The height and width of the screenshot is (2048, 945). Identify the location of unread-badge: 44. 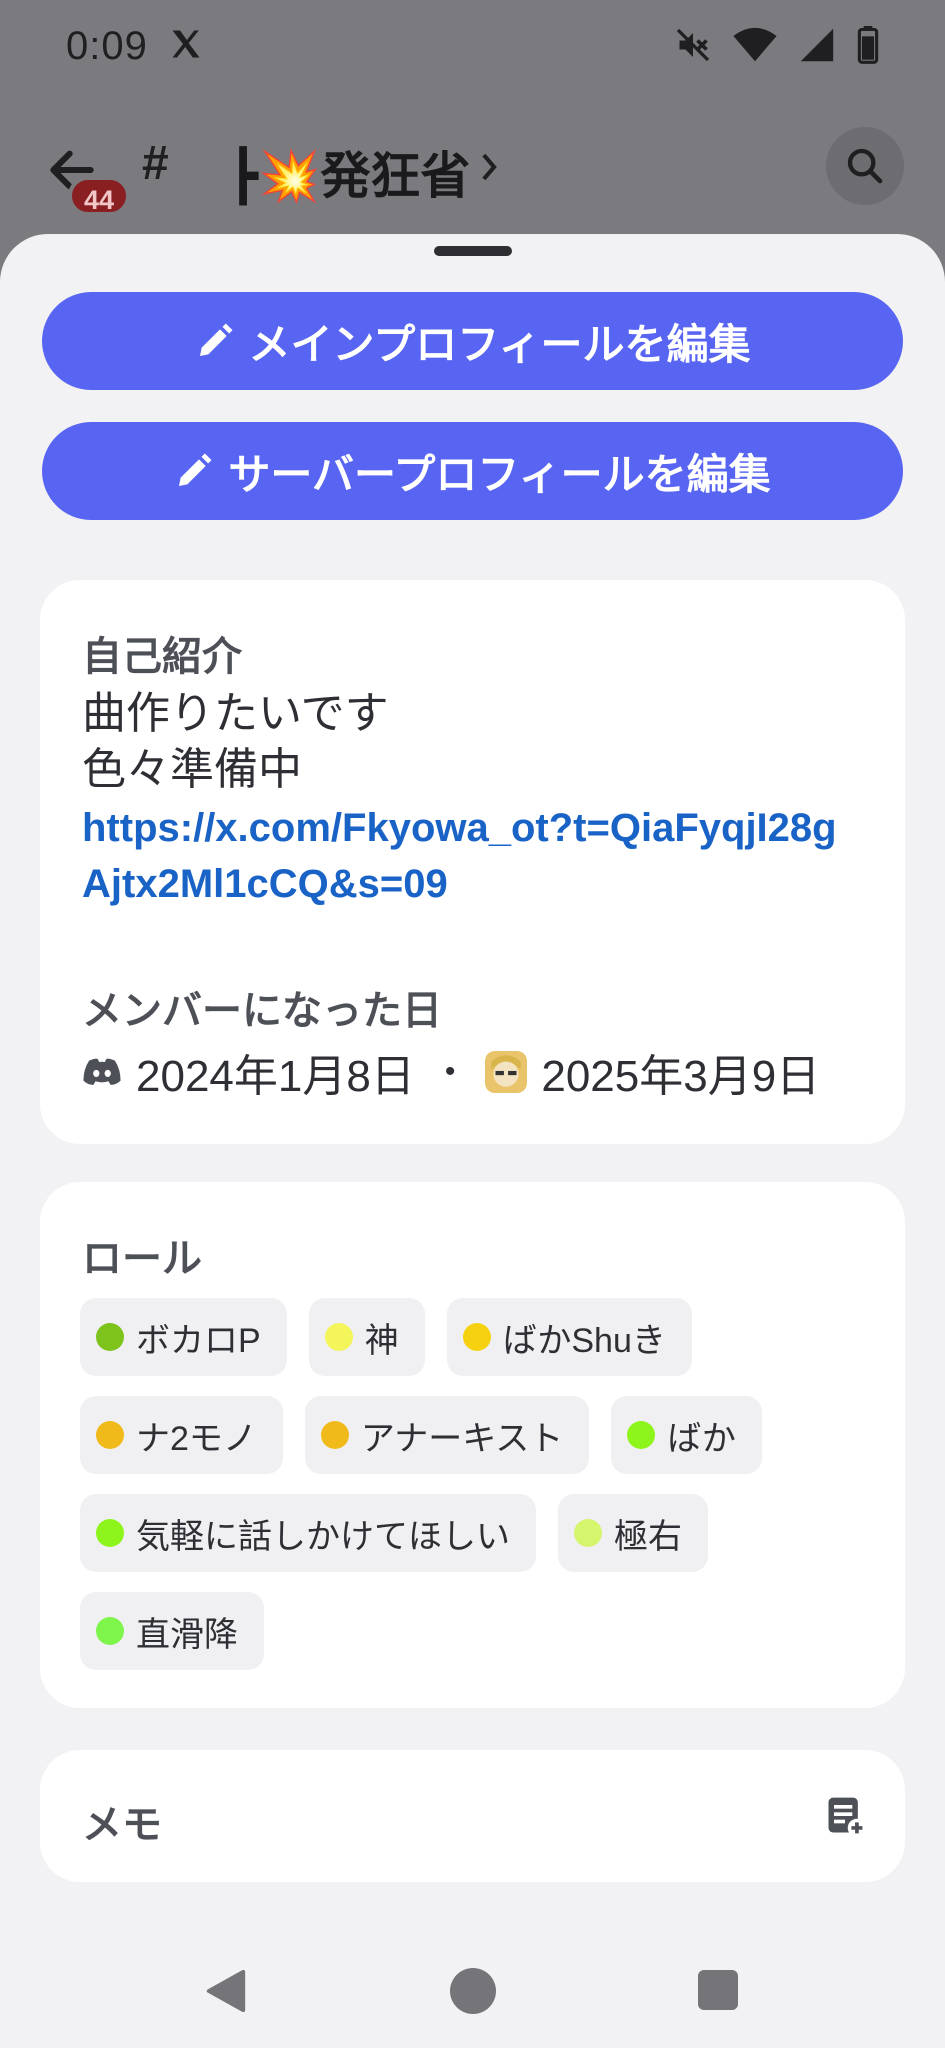
(99, 196).